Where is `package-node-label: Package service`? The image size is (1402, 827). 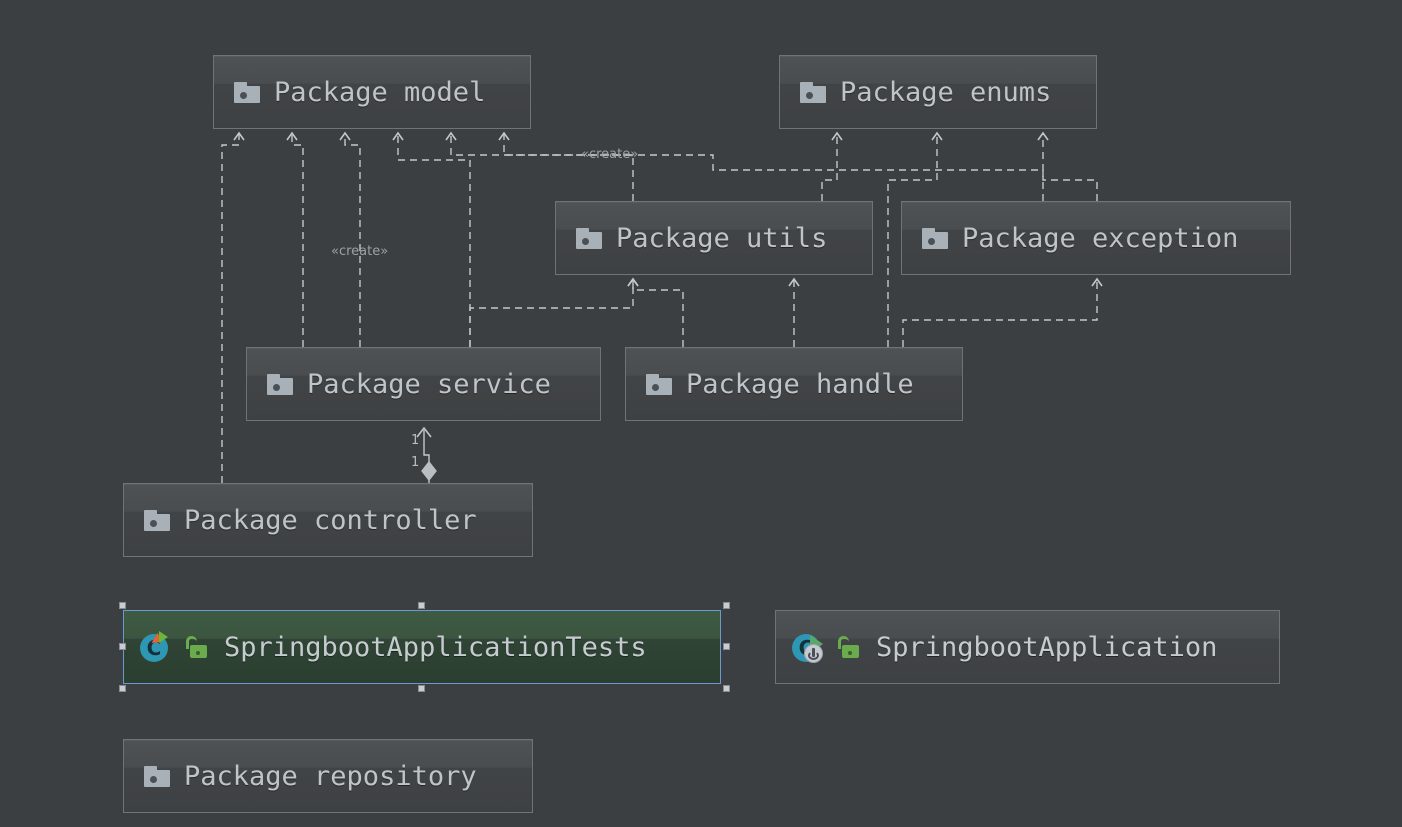 package-node-label: Package service is located at coordinates (429, 384).